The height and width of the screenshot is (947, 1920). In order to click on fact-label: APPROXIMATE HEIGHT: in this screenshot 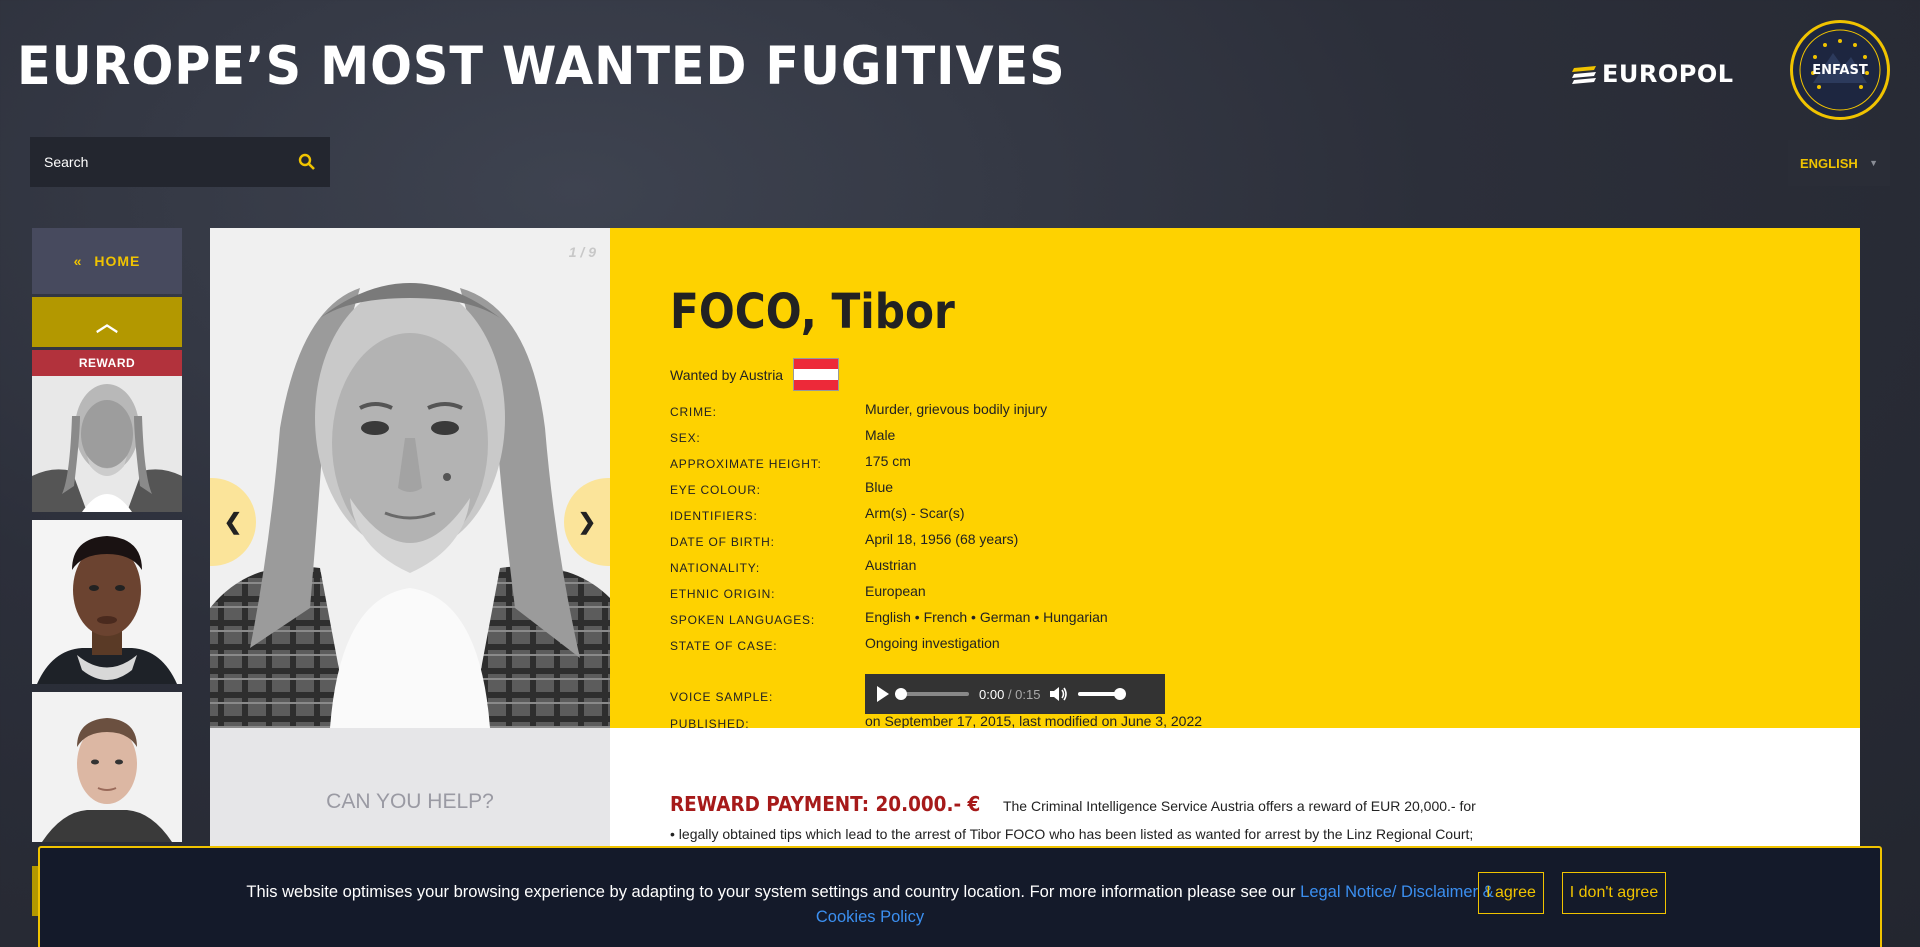, I will do `click(746, 464)`.